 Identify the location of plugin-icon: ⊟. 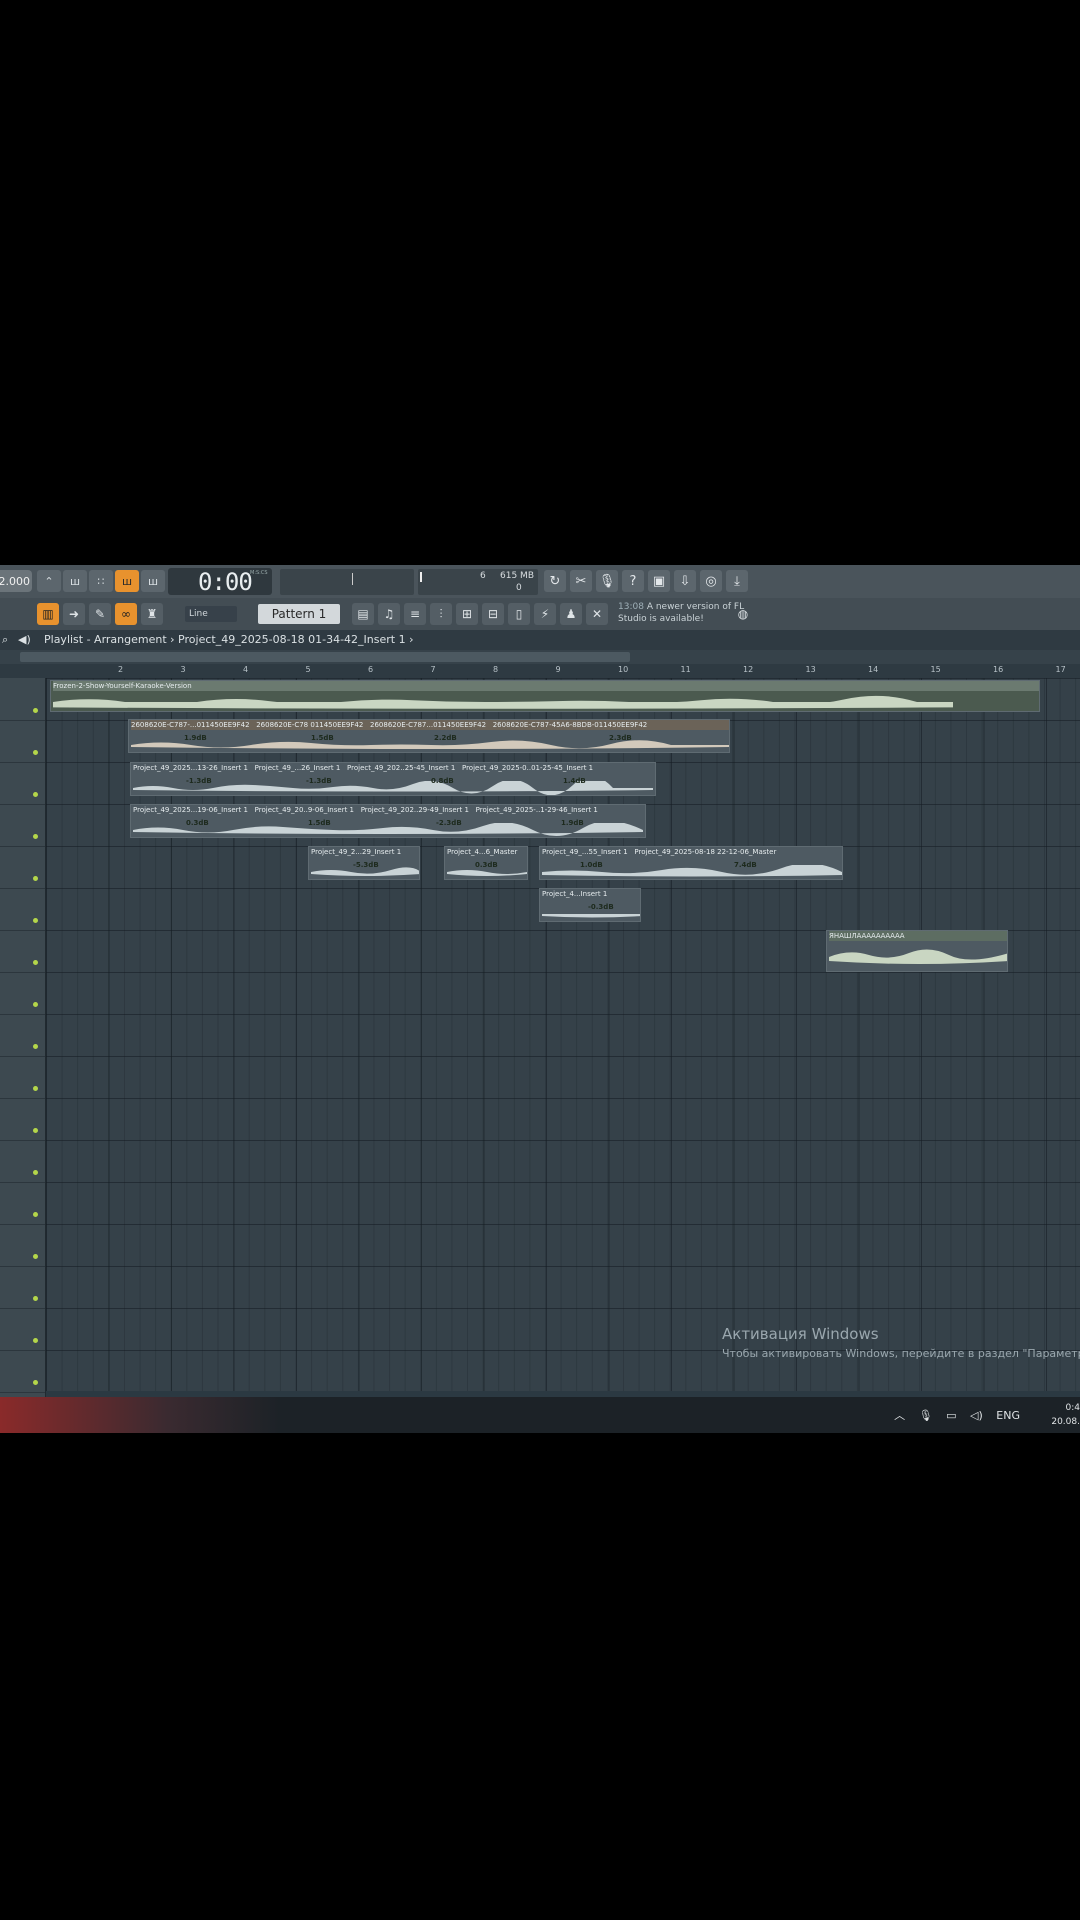
(493, 614).